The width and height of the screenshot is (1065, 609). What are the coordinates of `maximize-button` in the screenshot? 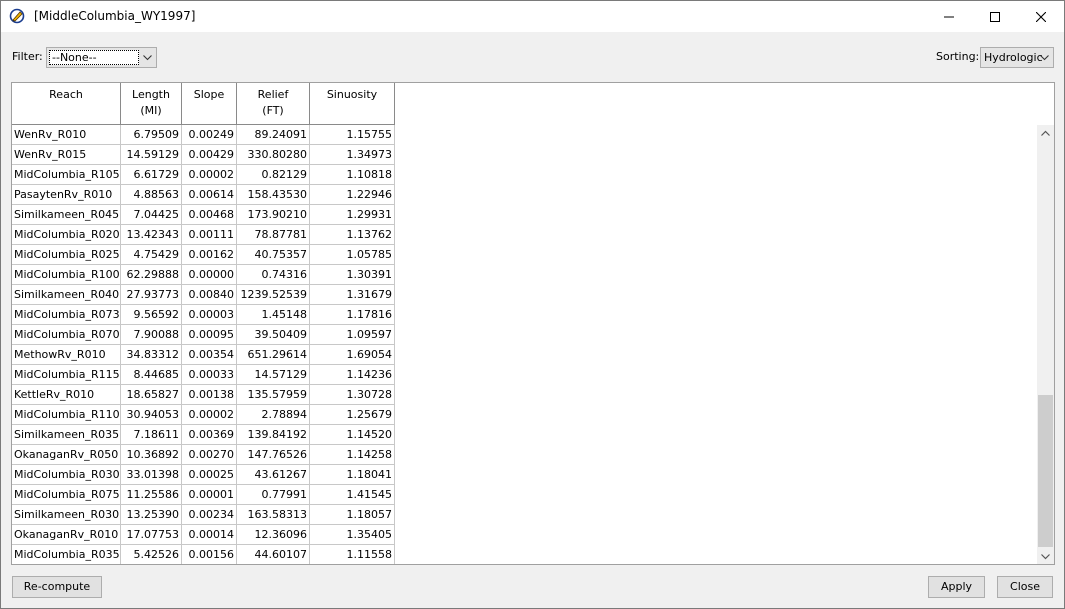 It's located at (995, 16).